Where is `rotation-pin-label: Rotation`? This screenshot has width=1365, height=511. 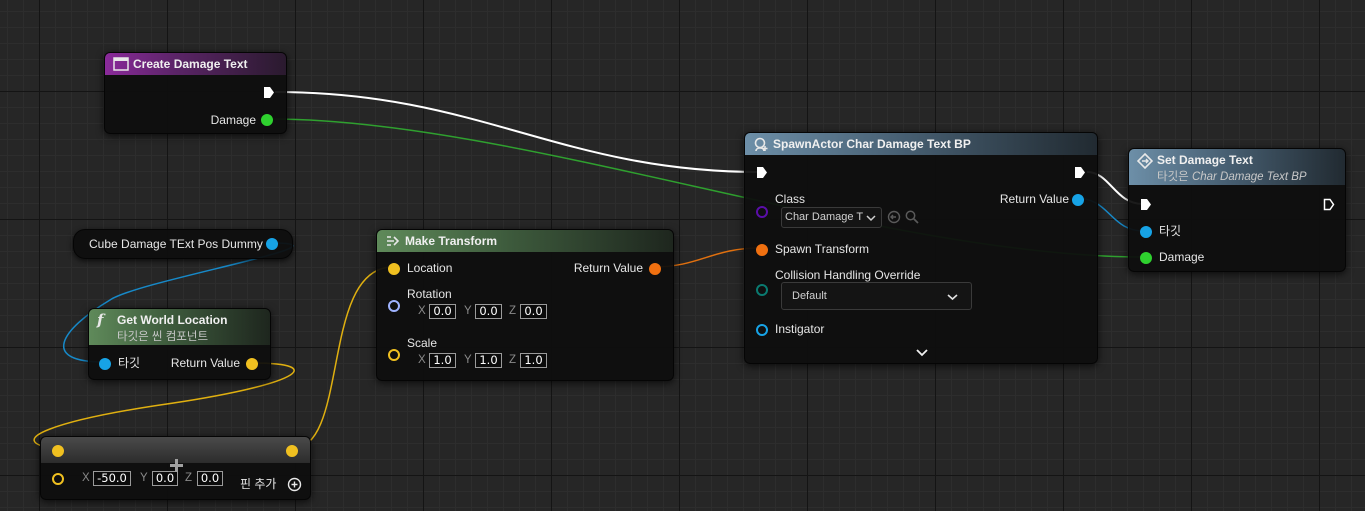 rotation-pin-label: Rotation is located at coordinates (429, 294).